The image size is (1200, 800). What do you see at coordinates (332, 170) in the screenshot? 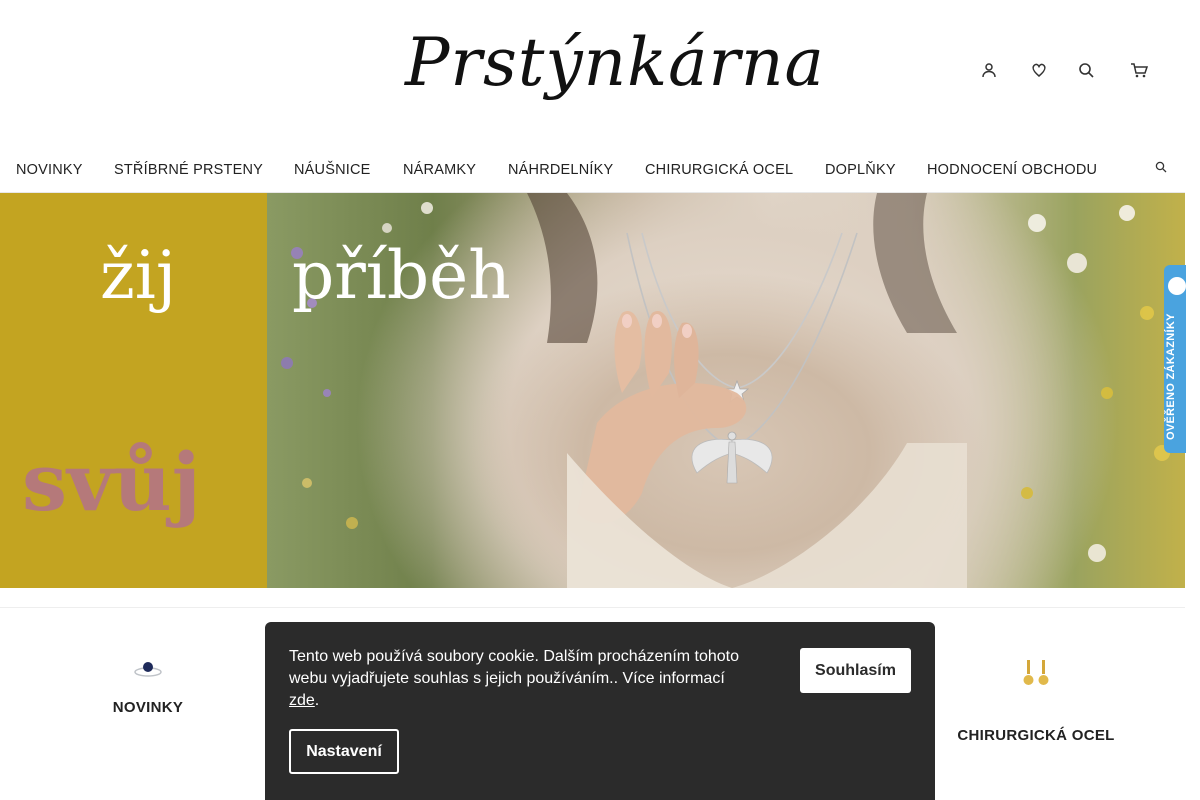
I see `nav-item-nausnice: NÁUŠNICE` at bounding box center [332, 170].